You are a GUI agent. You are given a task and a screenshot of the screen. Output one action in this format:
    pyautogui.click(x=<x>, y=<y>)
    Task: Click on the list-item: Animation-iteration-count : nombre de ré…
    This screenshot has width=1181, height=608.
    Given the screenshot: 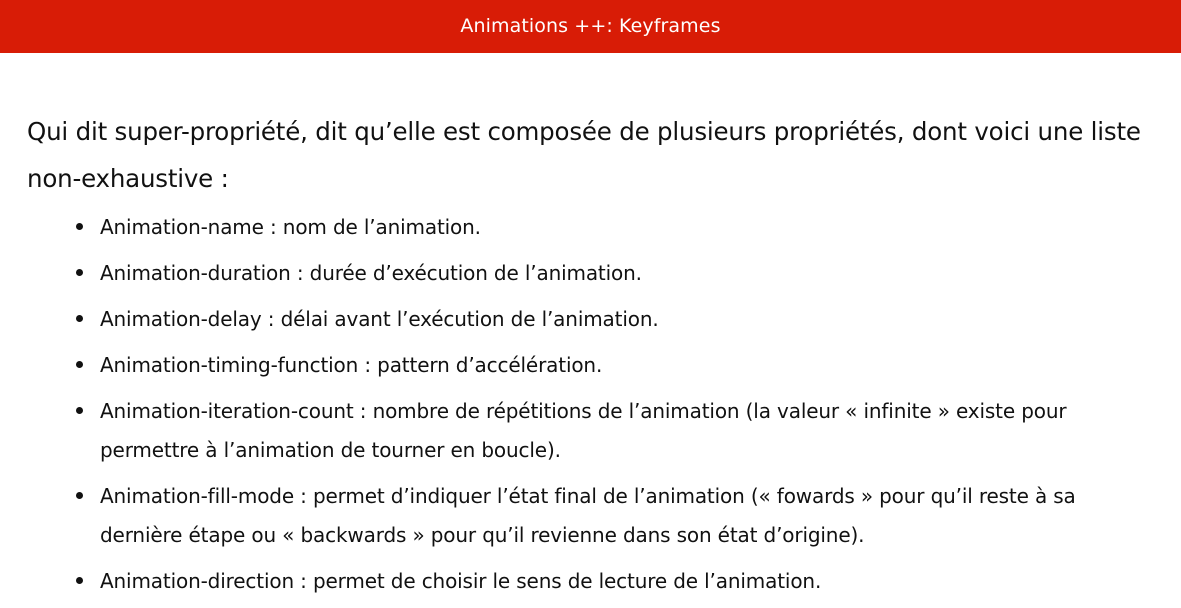 What is the action you would take?
    pyautogui.click(x=618, y=431)
    